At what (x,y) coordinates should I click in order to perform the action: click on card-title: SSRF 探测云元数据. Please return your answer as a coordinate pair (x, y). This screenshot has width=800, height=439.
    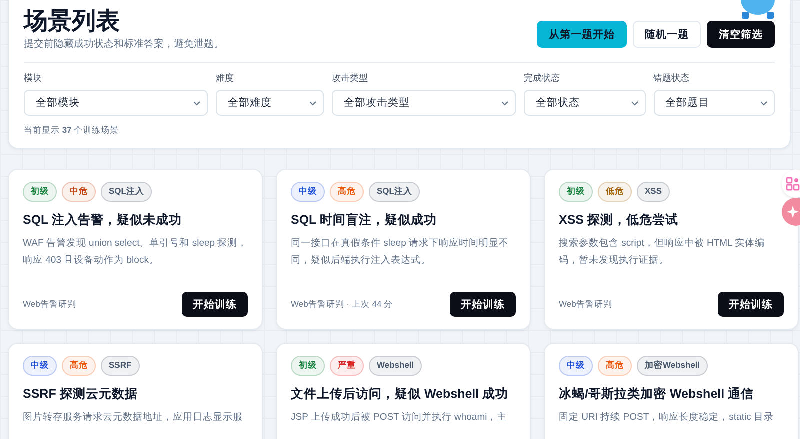
    Looking at the image, I should click on (81, 394).